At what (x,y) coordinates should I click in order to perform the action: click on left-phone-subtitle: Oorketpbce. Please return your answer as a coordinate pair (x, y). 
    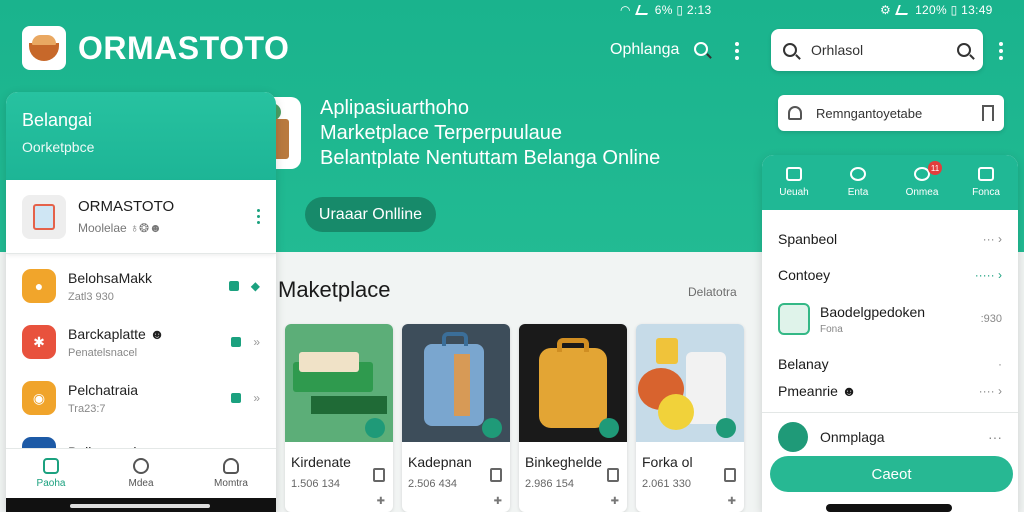
    Looking at the image, I should click on (58, 147).